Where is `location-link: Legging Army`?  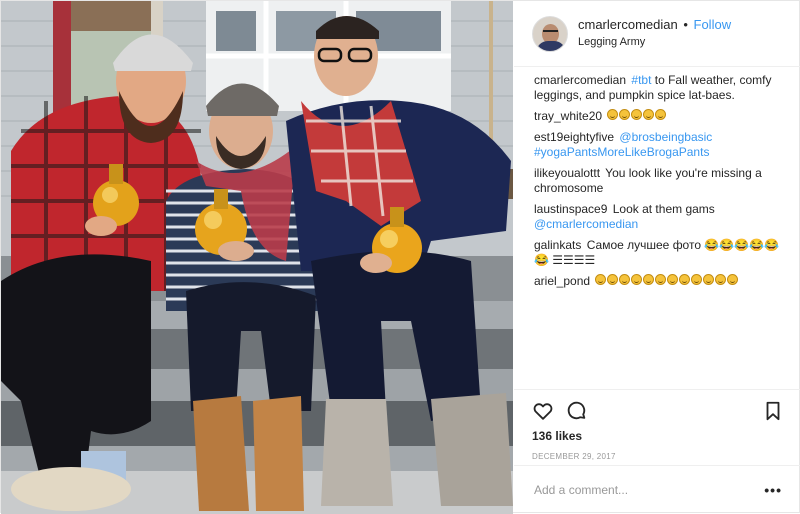 location-link: Legging Army is located at coordinates (654, 42).